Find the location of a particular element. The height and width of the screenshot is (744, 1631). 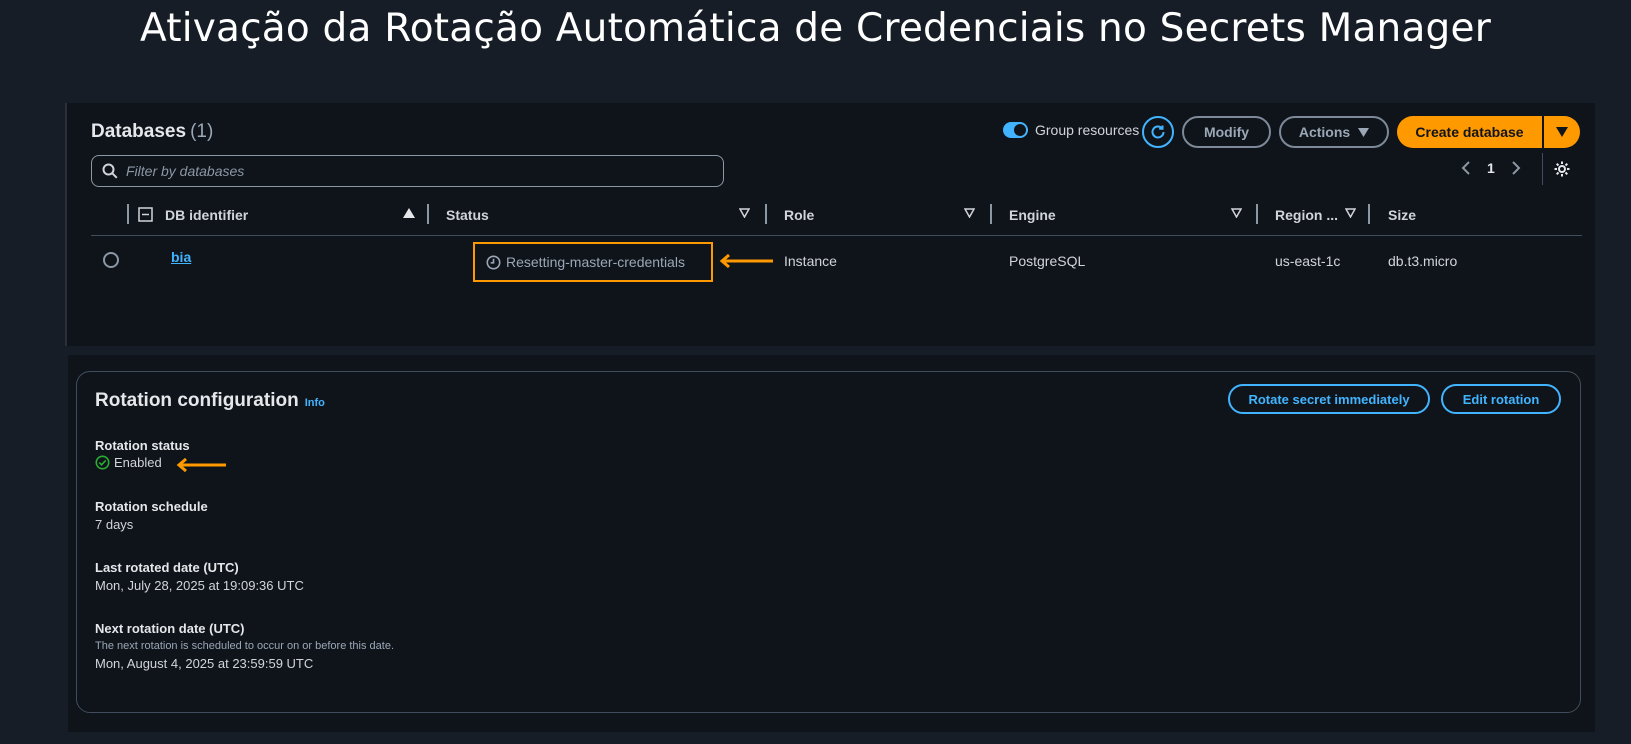

collapse-icon is located at coordinates (145, 214).